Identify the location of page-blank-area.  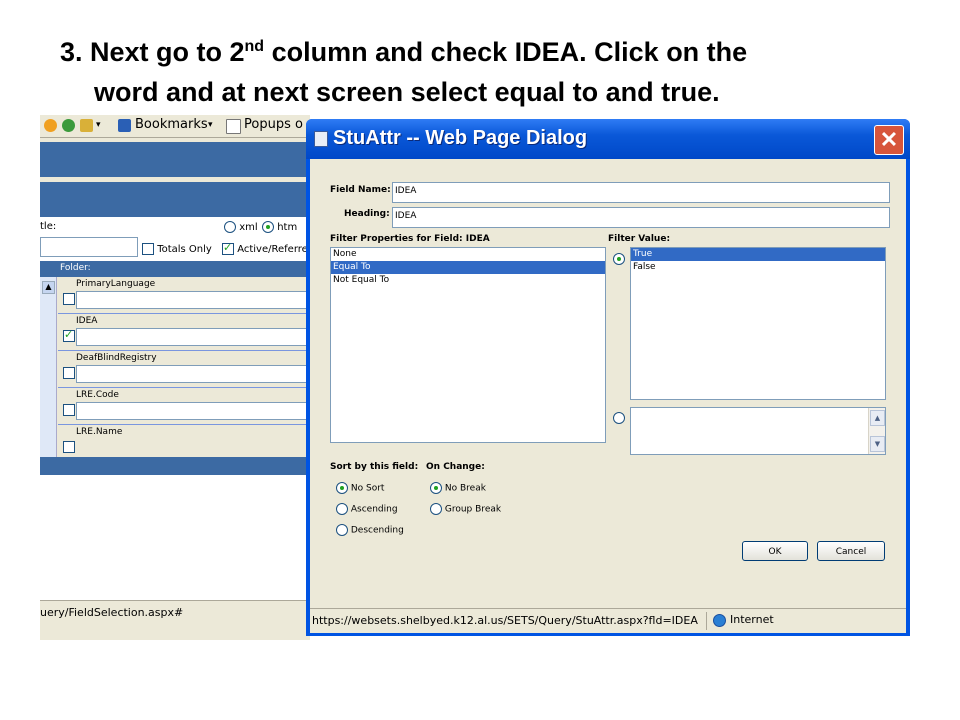
(175, 537).